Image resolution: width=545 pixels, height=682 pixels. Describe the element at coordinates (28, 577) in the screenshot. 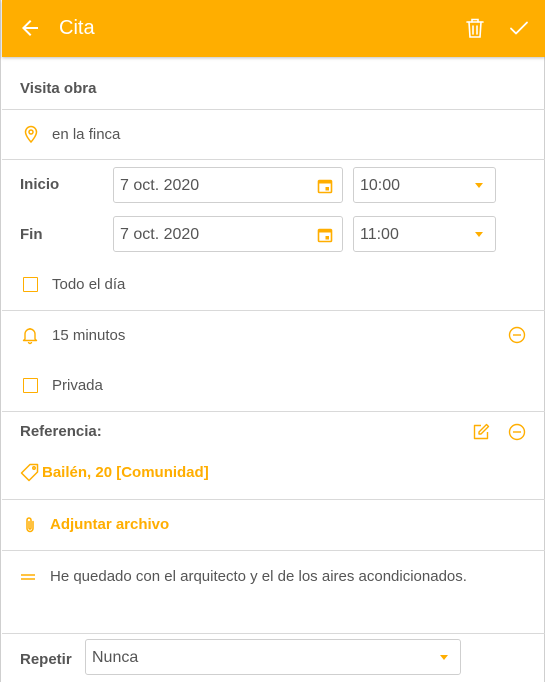

I see `notes-lines-icon` at that location.